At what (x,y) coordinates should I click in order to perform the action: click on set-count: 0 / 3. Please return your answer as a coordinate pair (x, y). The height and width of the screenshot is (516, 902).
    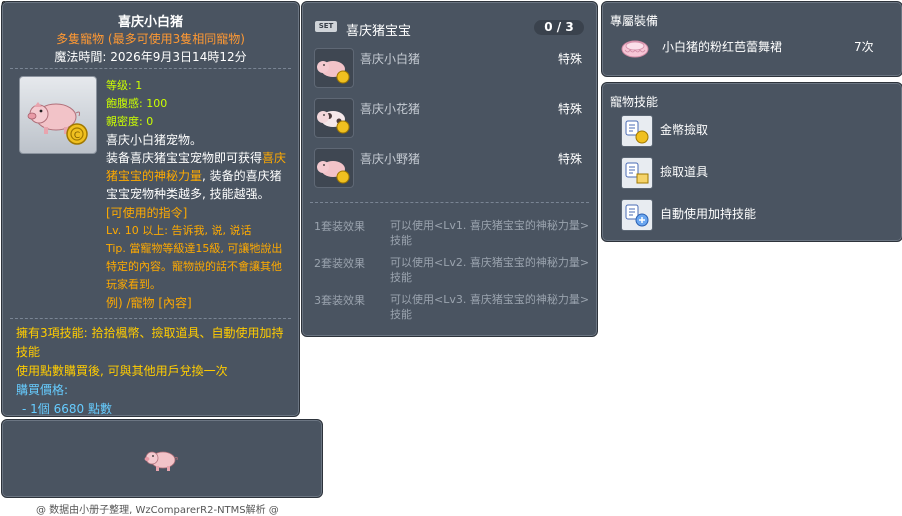
    Looking at the image, I should click on (559, 27).